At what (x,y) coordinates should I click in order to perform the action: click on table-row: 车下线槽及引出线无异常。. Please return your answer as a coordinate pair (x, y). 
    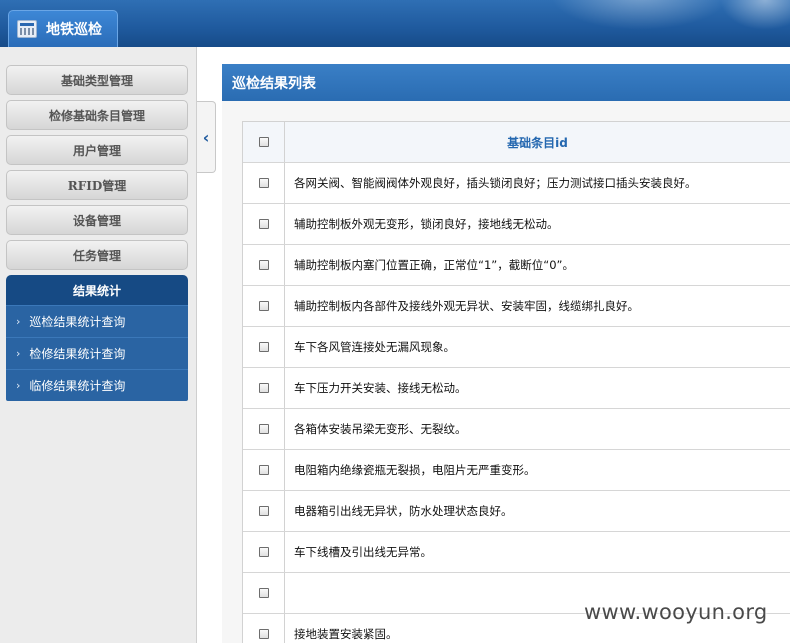
    Looking at the image, I should click on (516, 552).